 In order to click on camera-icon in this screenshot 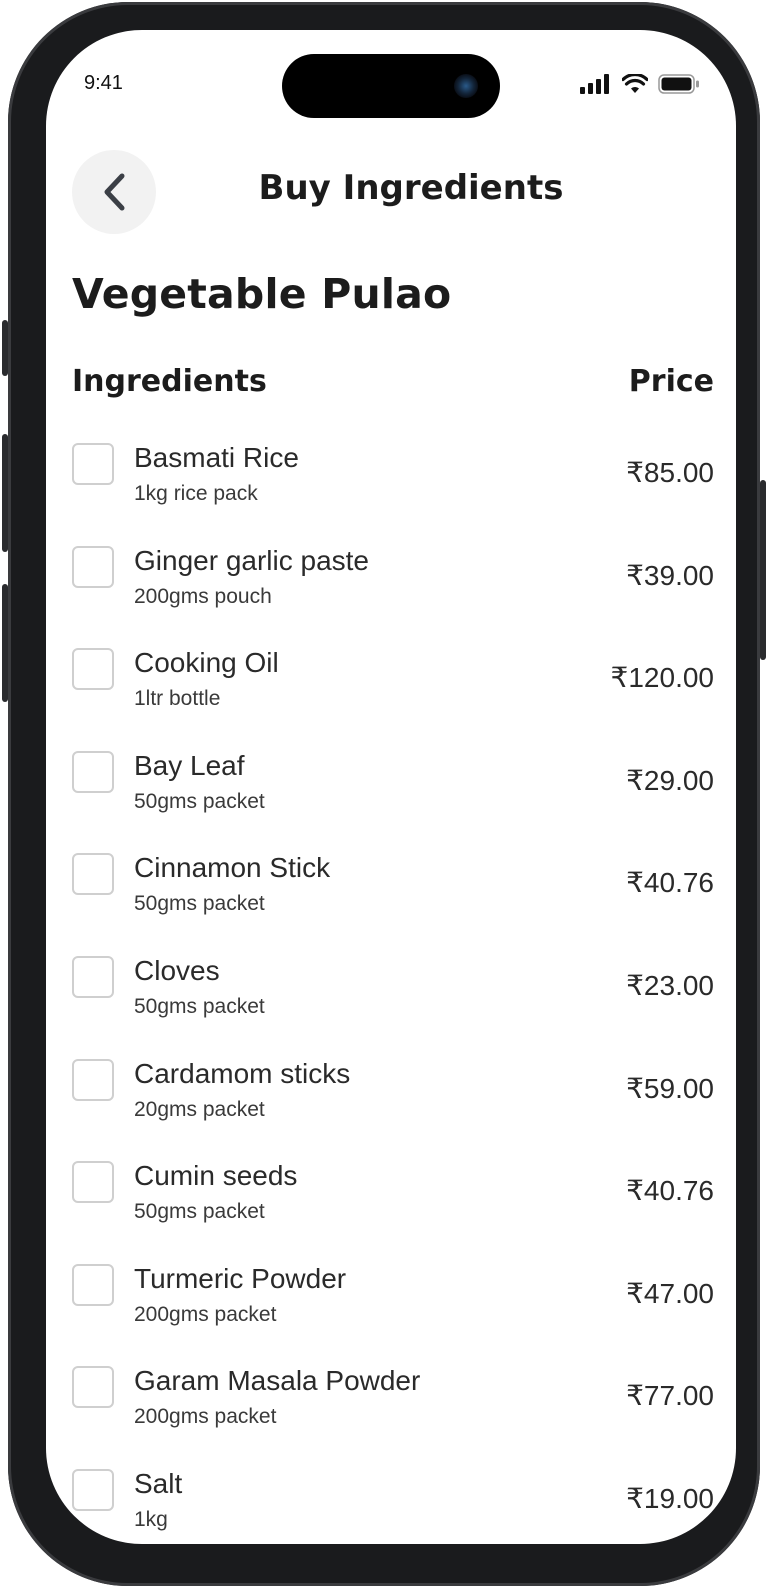, I will do `click(466, 86)`.